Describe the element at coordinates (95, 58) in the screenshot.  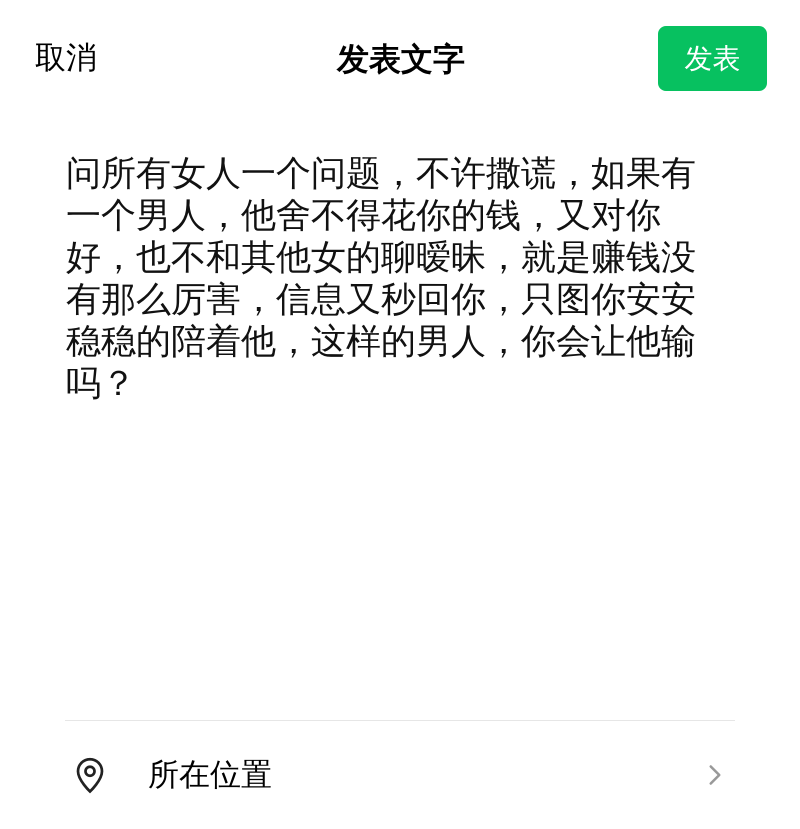
I see `cancel-button: 取消` at that location.